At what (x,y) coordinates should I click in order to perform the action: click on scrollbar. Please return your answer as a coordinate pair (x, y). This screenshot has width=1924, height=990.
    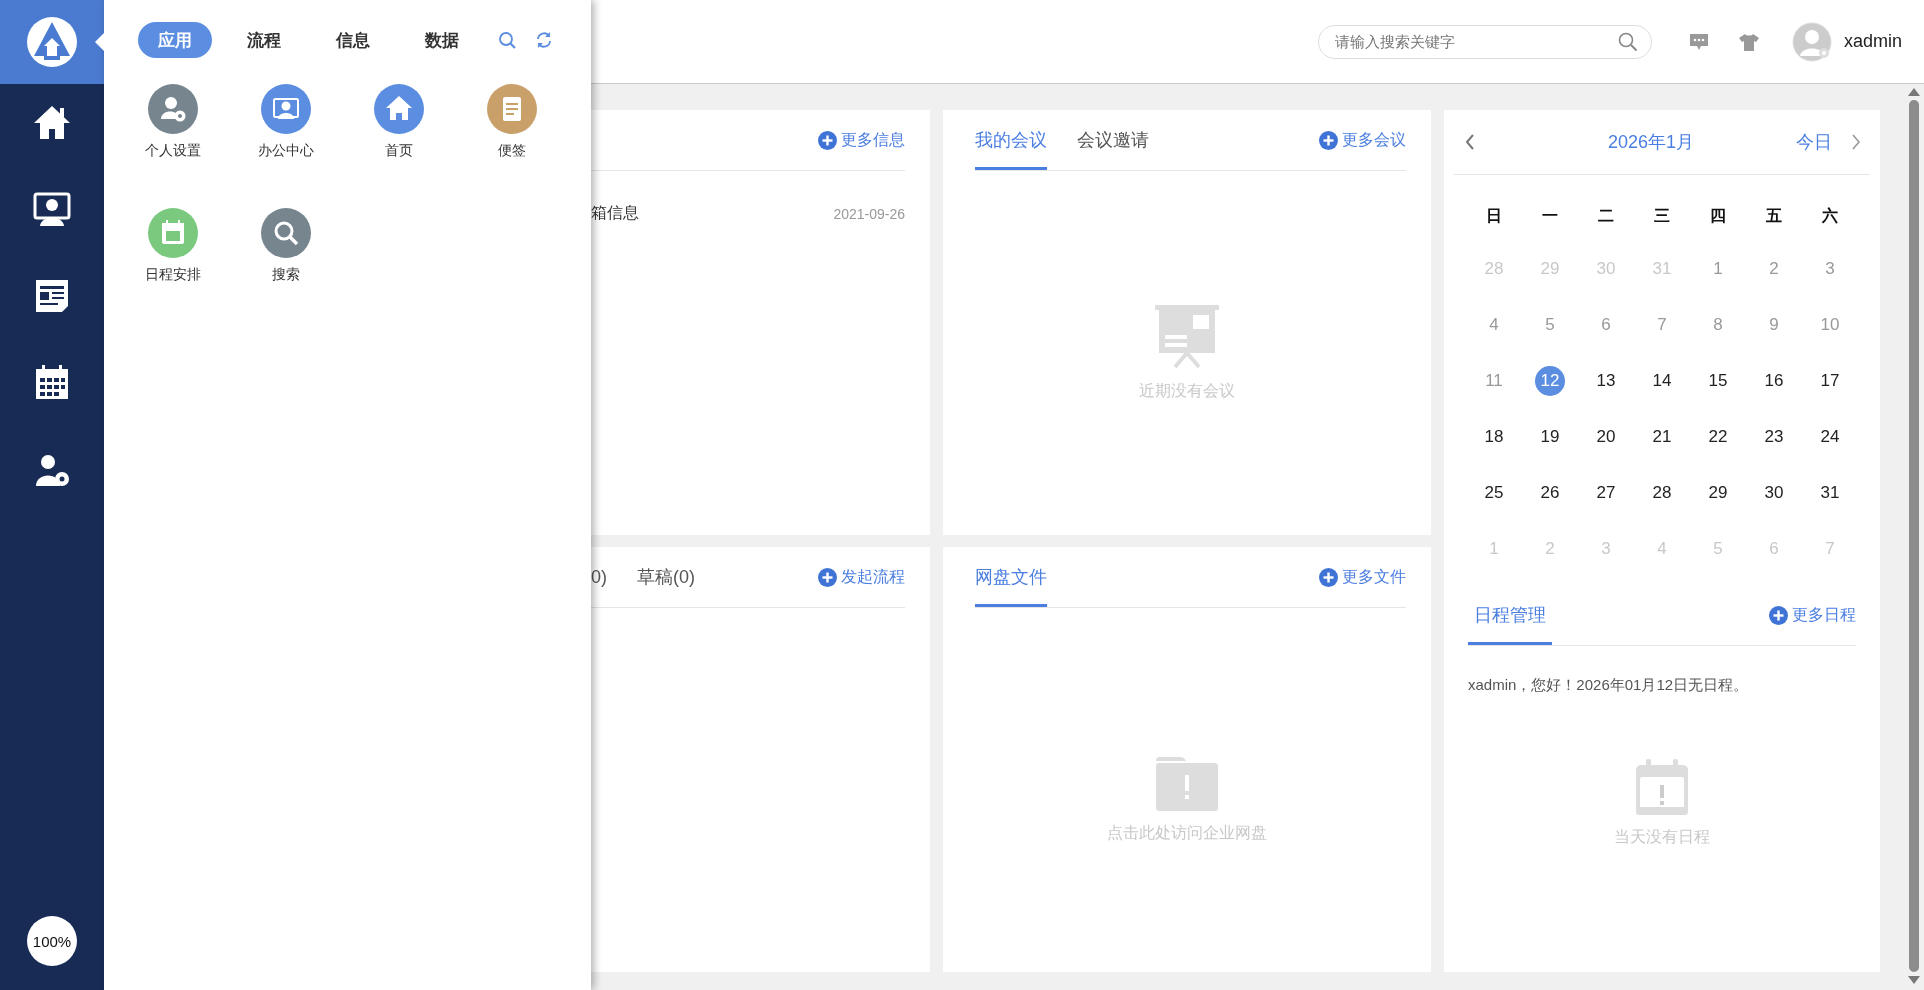
    Looking at the image, I should click on (1914, 537).